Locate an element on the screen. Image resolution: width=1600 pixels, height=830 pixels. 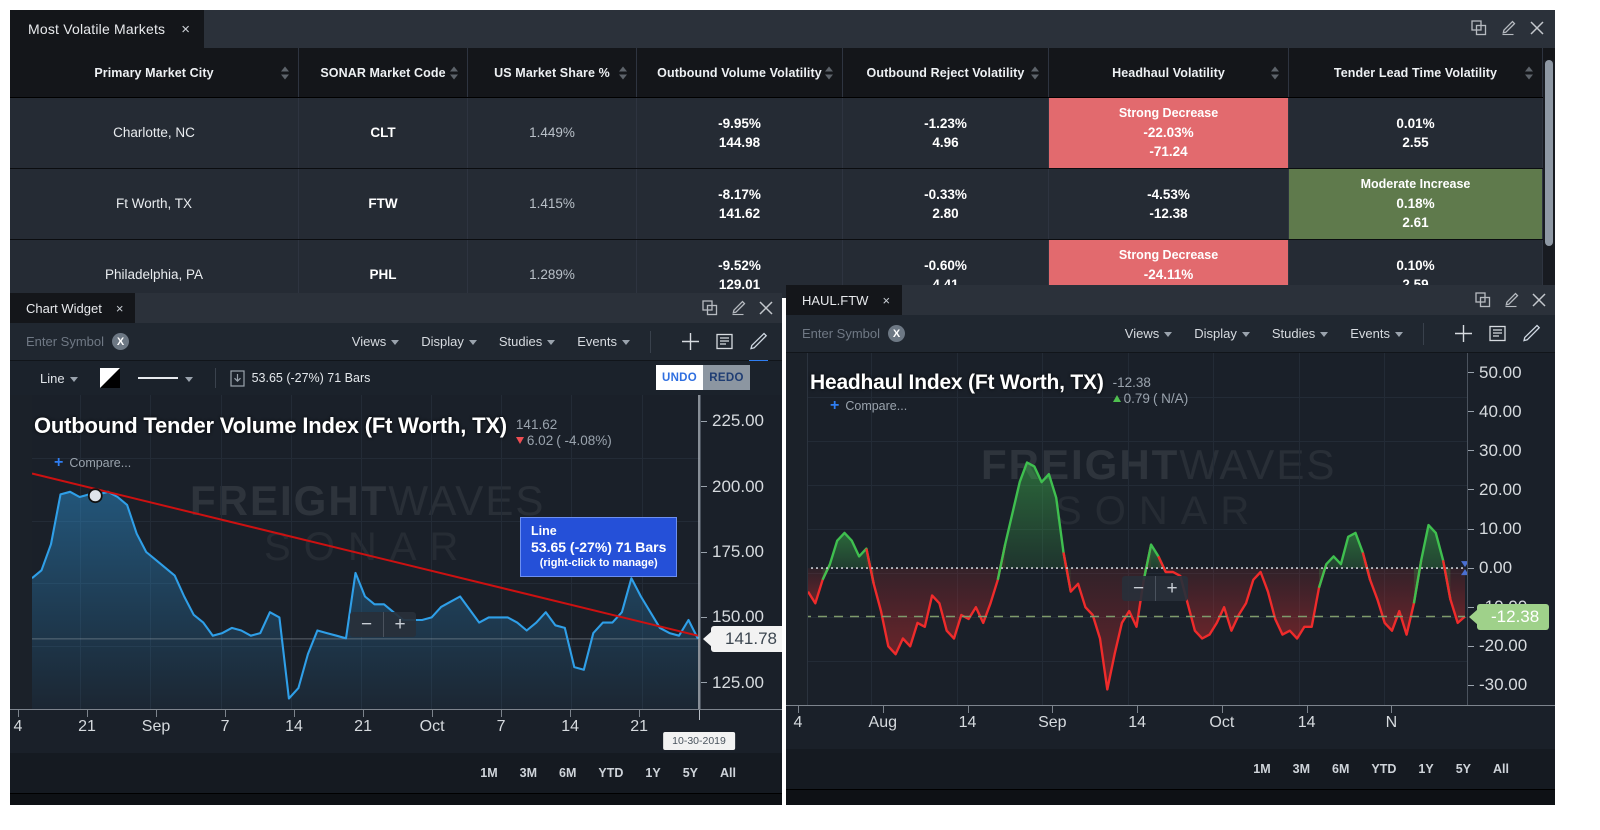
undo-button: UNDO is located at coordinates (679, 377).